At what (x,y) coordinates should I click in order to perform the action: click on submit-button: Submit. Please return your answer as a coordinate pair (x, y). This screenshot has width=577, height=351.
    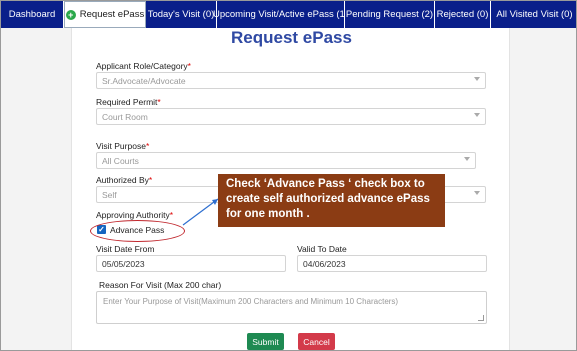
    Looking at the image, I should click on (265, 341).